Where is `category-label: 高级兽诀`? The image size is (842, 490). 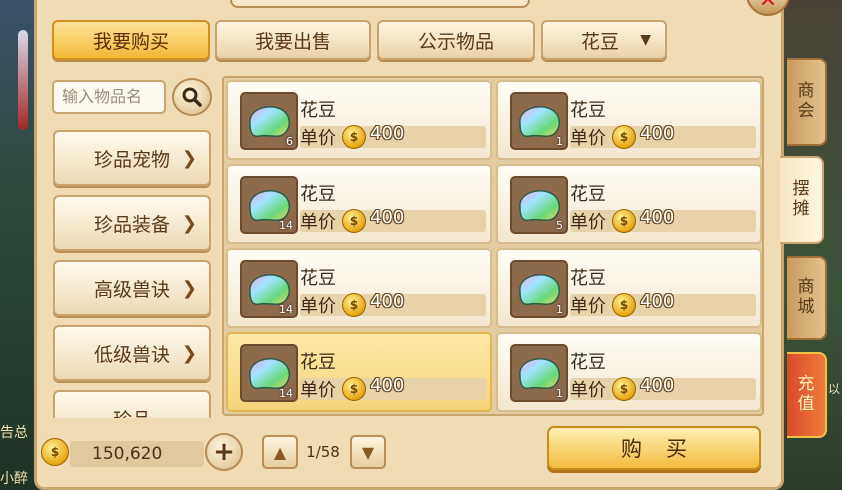 category-label: 高级兽诀 is located at coordinates (131, 289).